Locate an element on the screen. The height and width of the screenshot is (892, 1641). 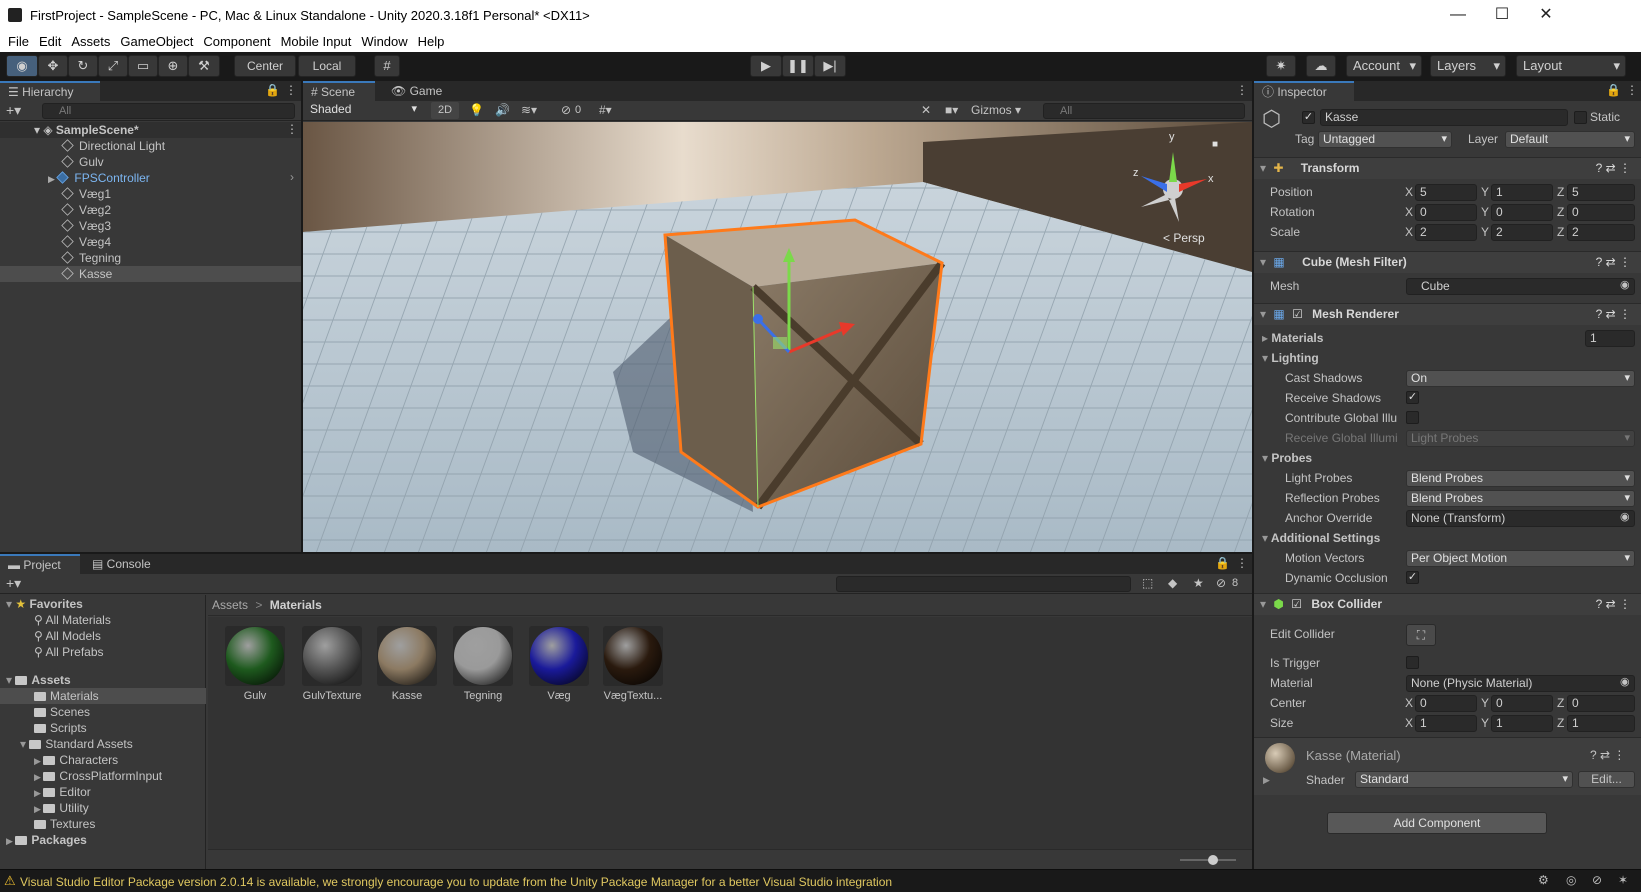
mesh-filter-header: ▾ ▦ Cube (Mesh Filter) ? ⇄ ⋮ is located at coordinates (1447, 262).